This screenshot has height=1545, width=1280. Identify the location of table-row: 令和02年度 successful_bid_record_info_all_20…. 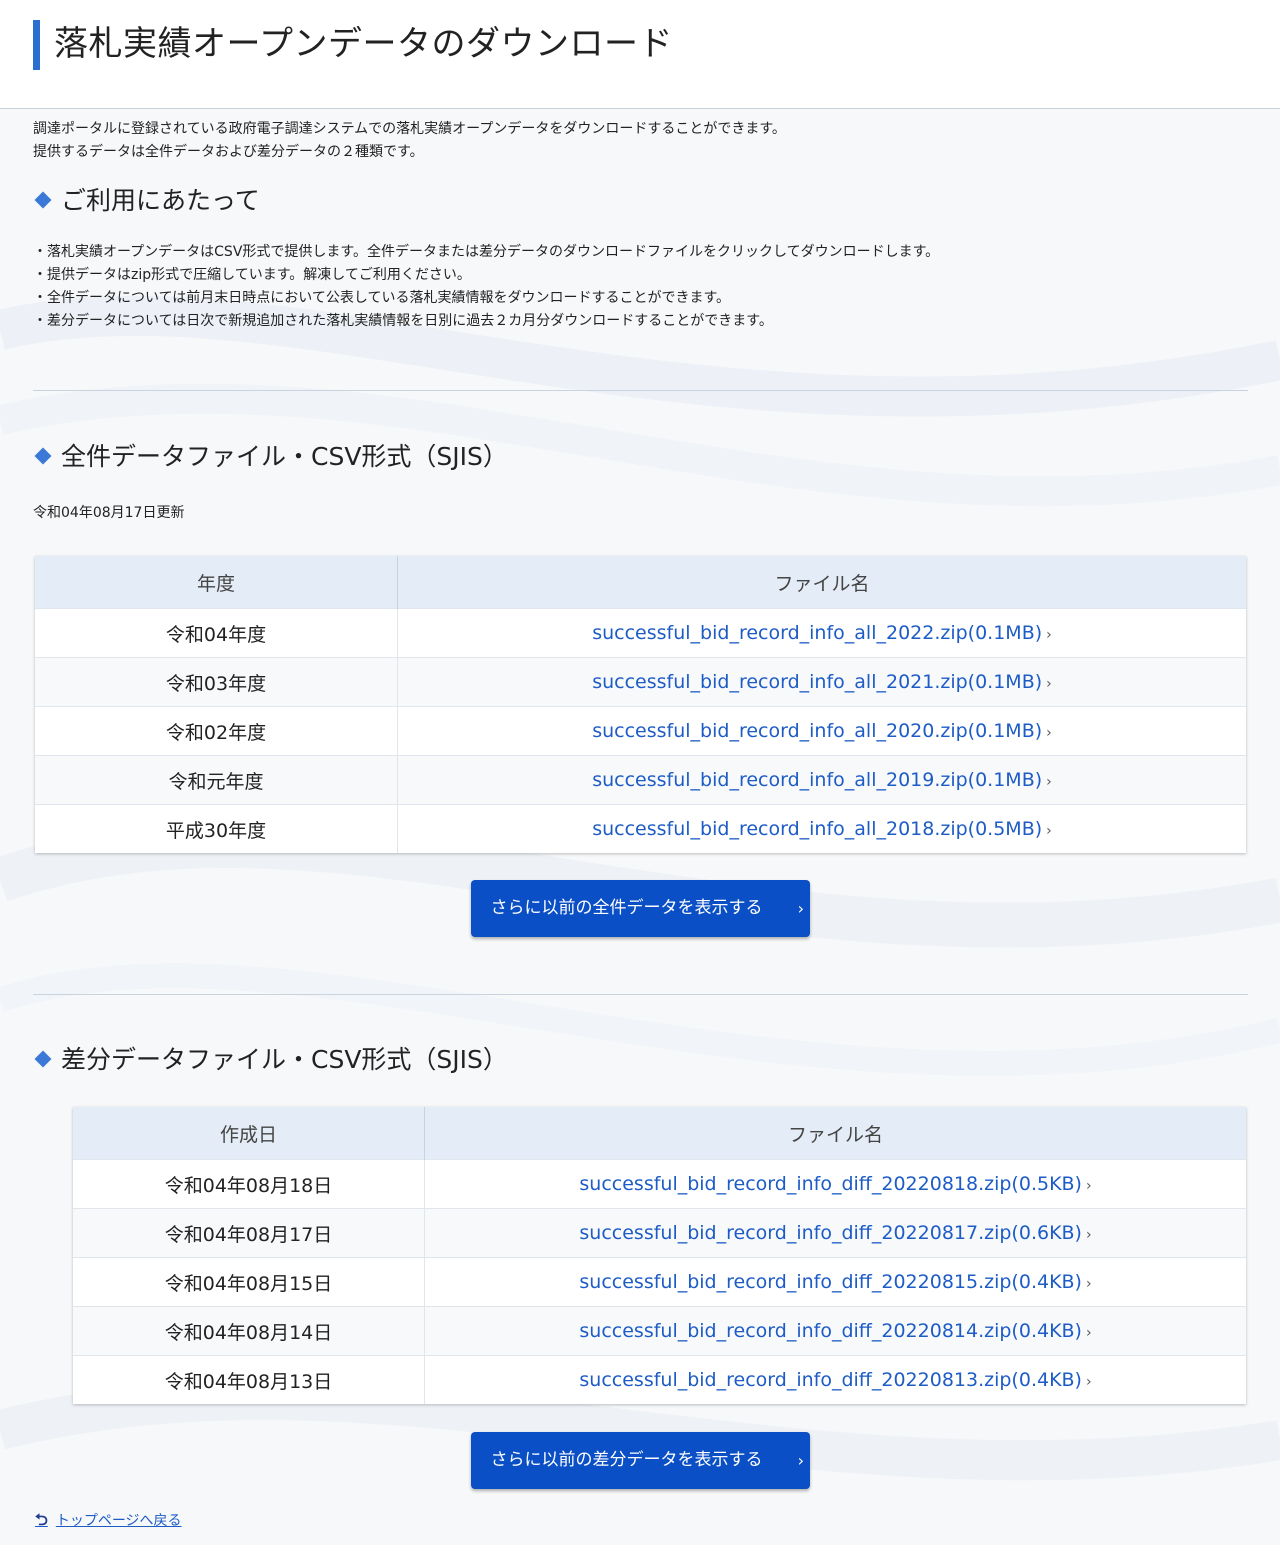
(640, 731).